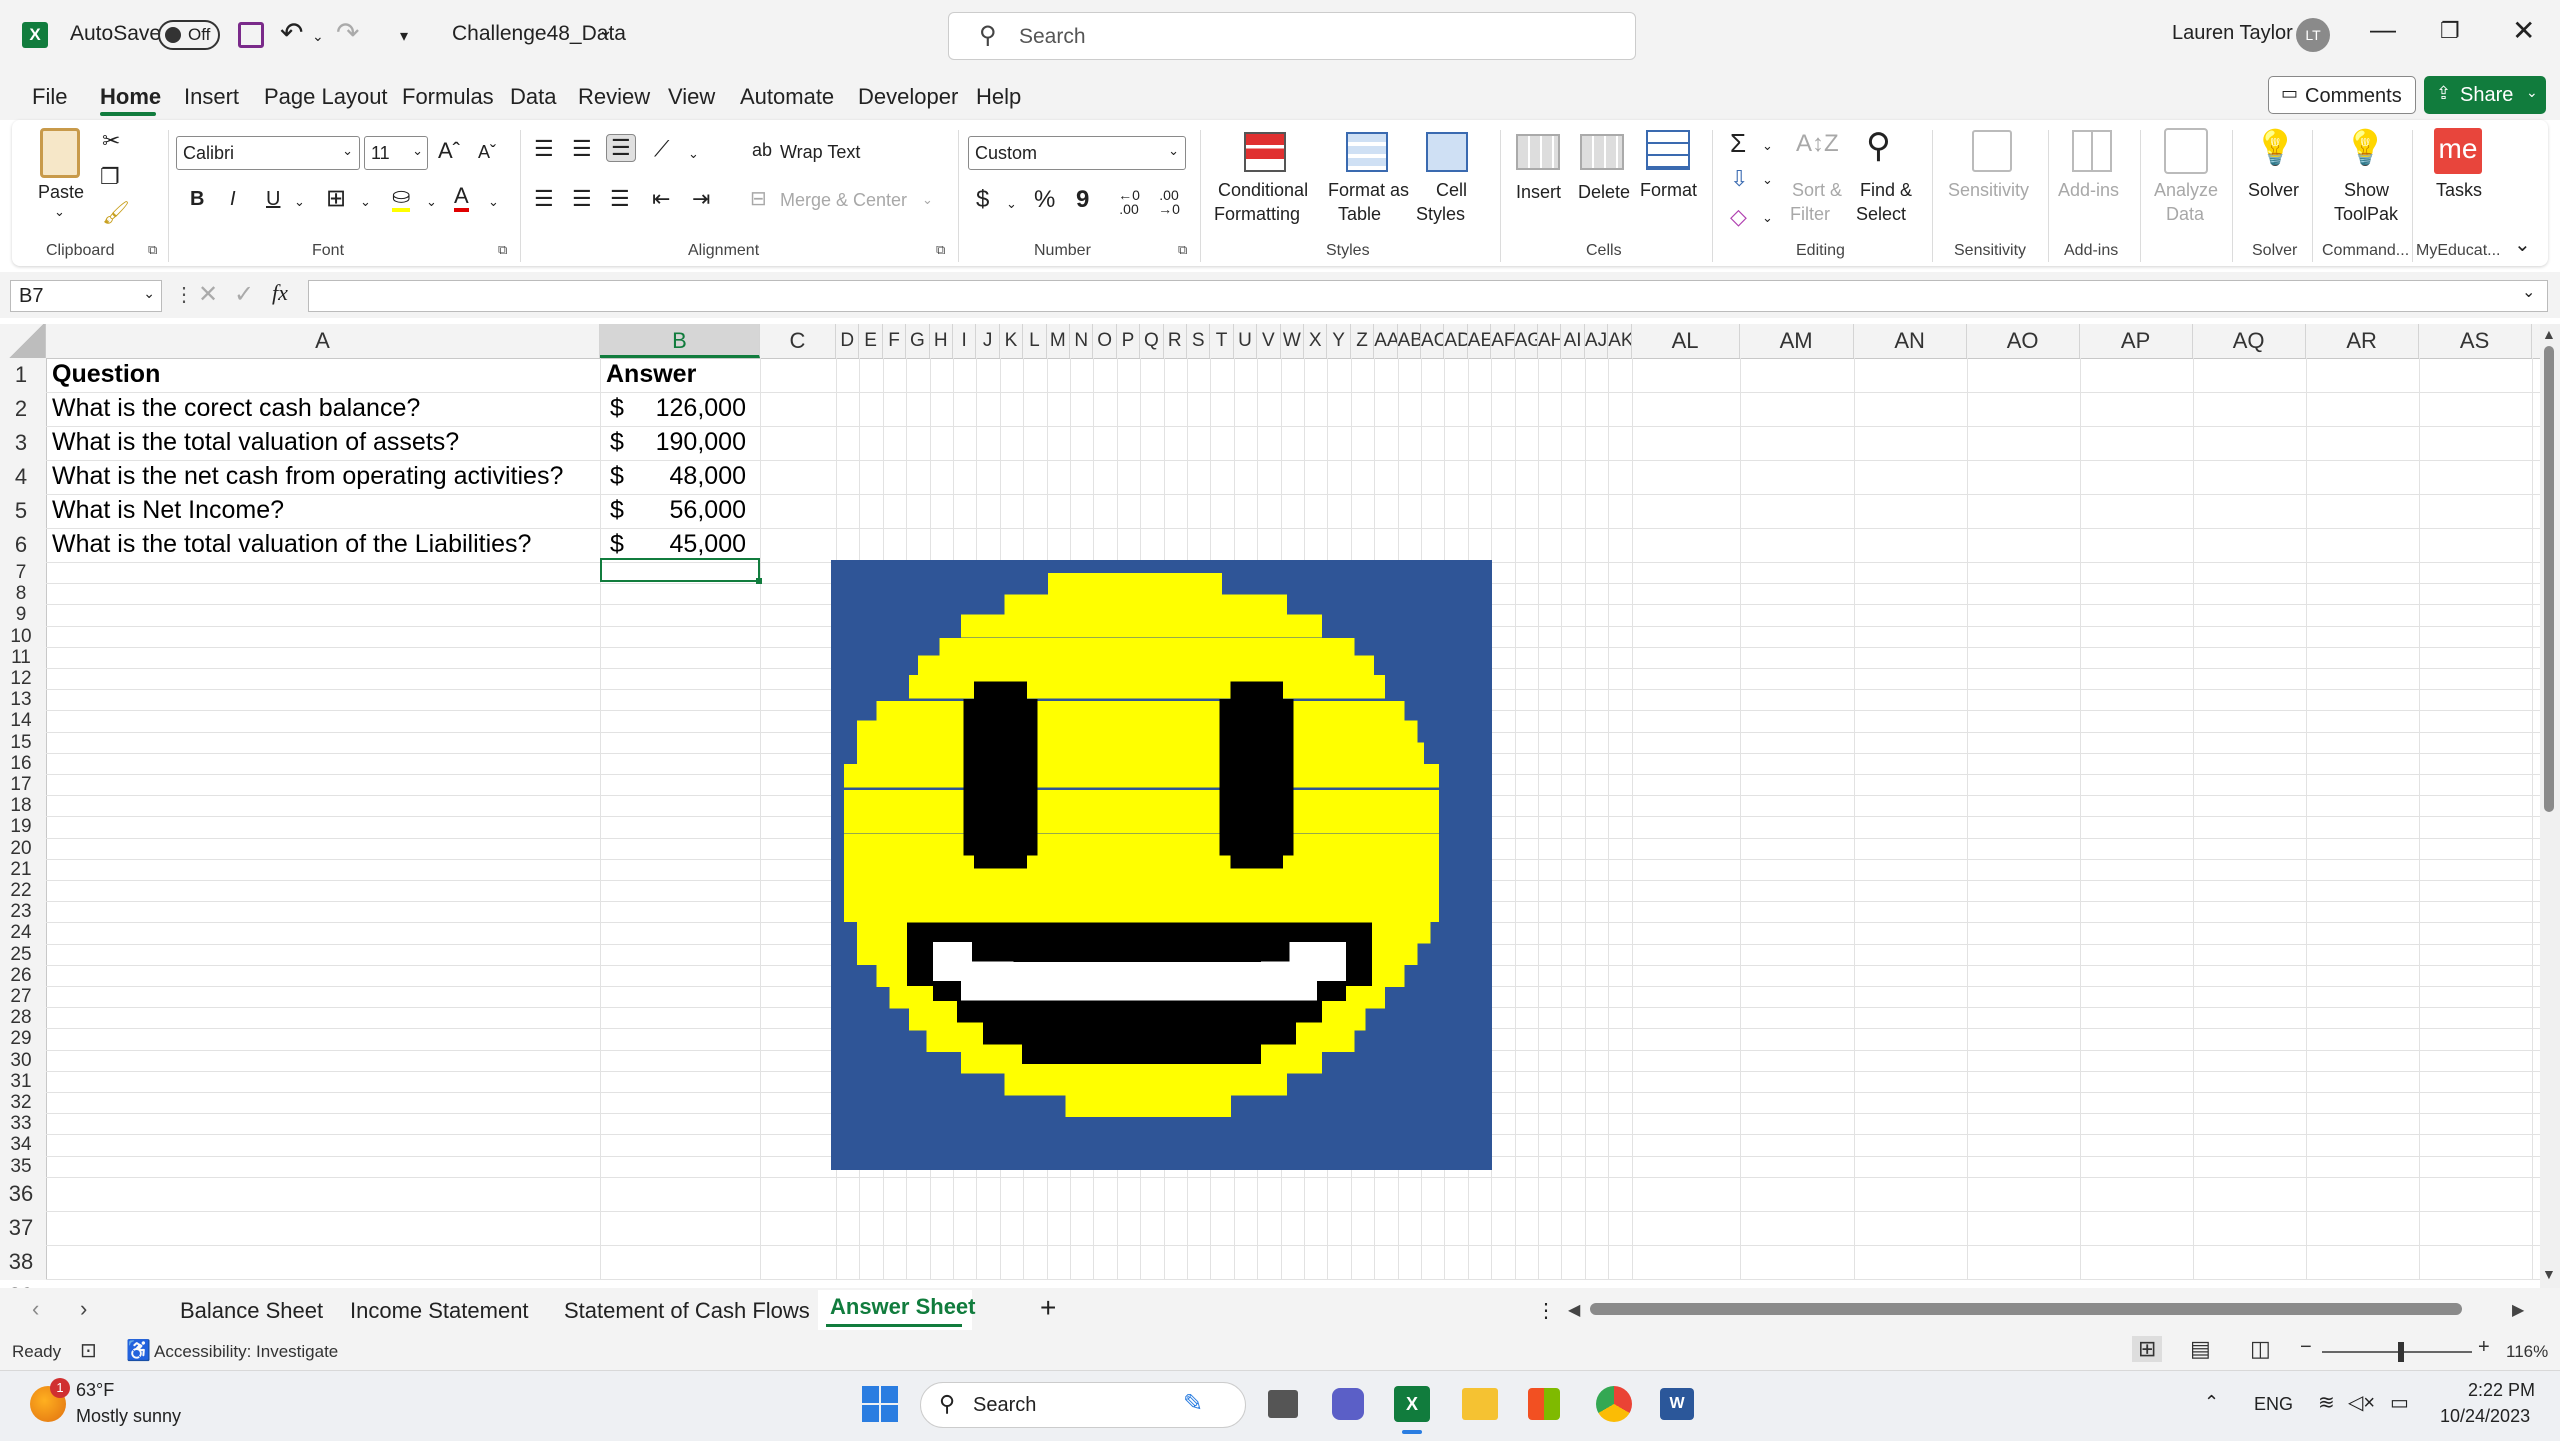 The image size is (2560, 1441). I want to click on column-header: O, so click(1105, 341).